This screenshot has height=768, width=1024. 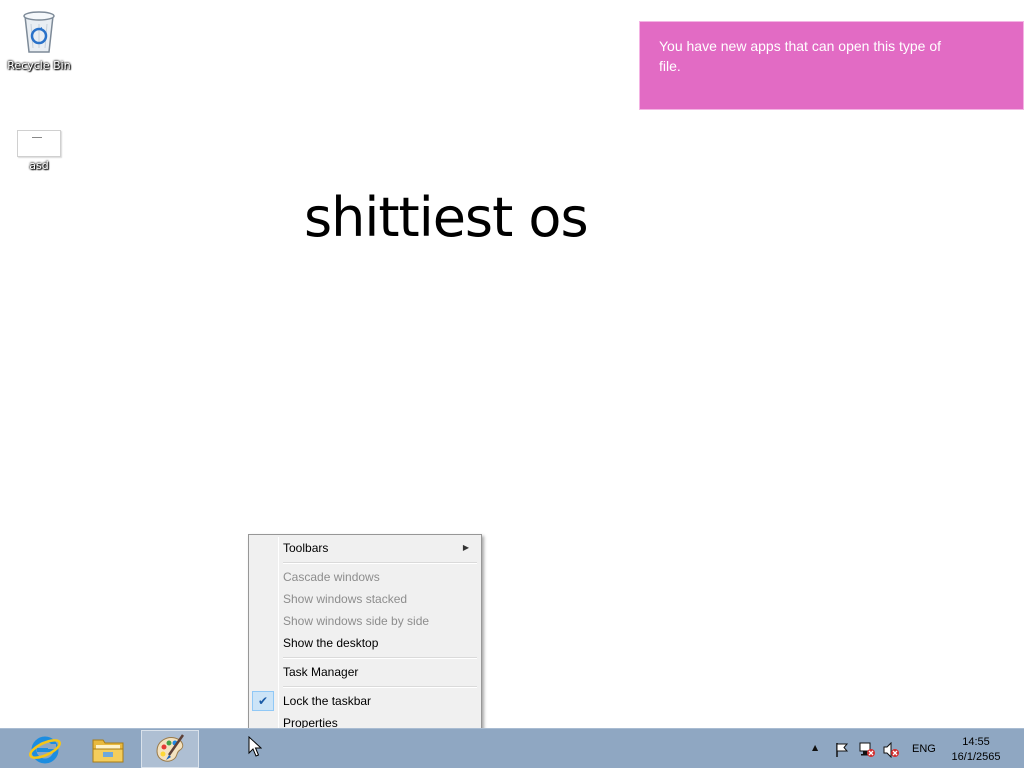 I want to click on menu-item-cascade-windows: Cascade windows, so click(x=365, y=577).